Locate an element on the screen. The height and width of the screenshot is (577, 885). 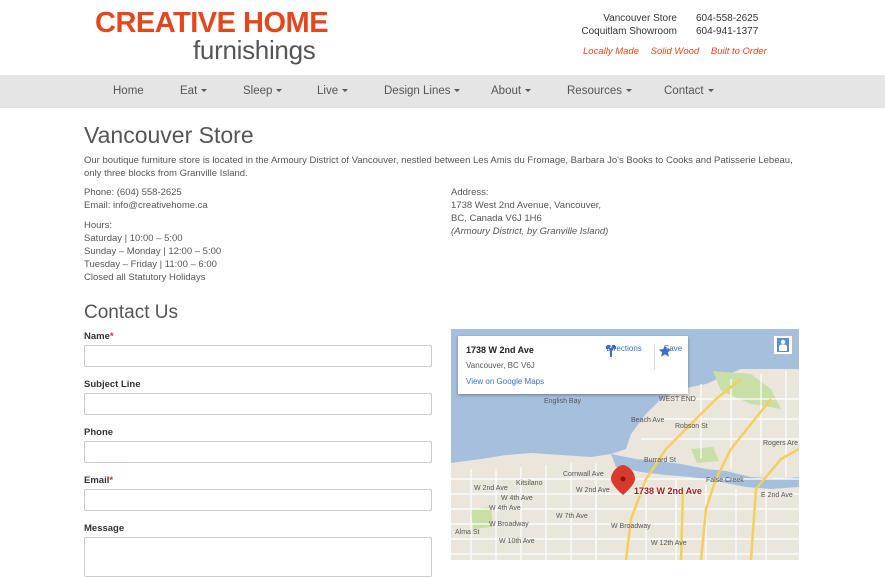
location-phone: 604-558-2625 is located at coordinates (727, 18).